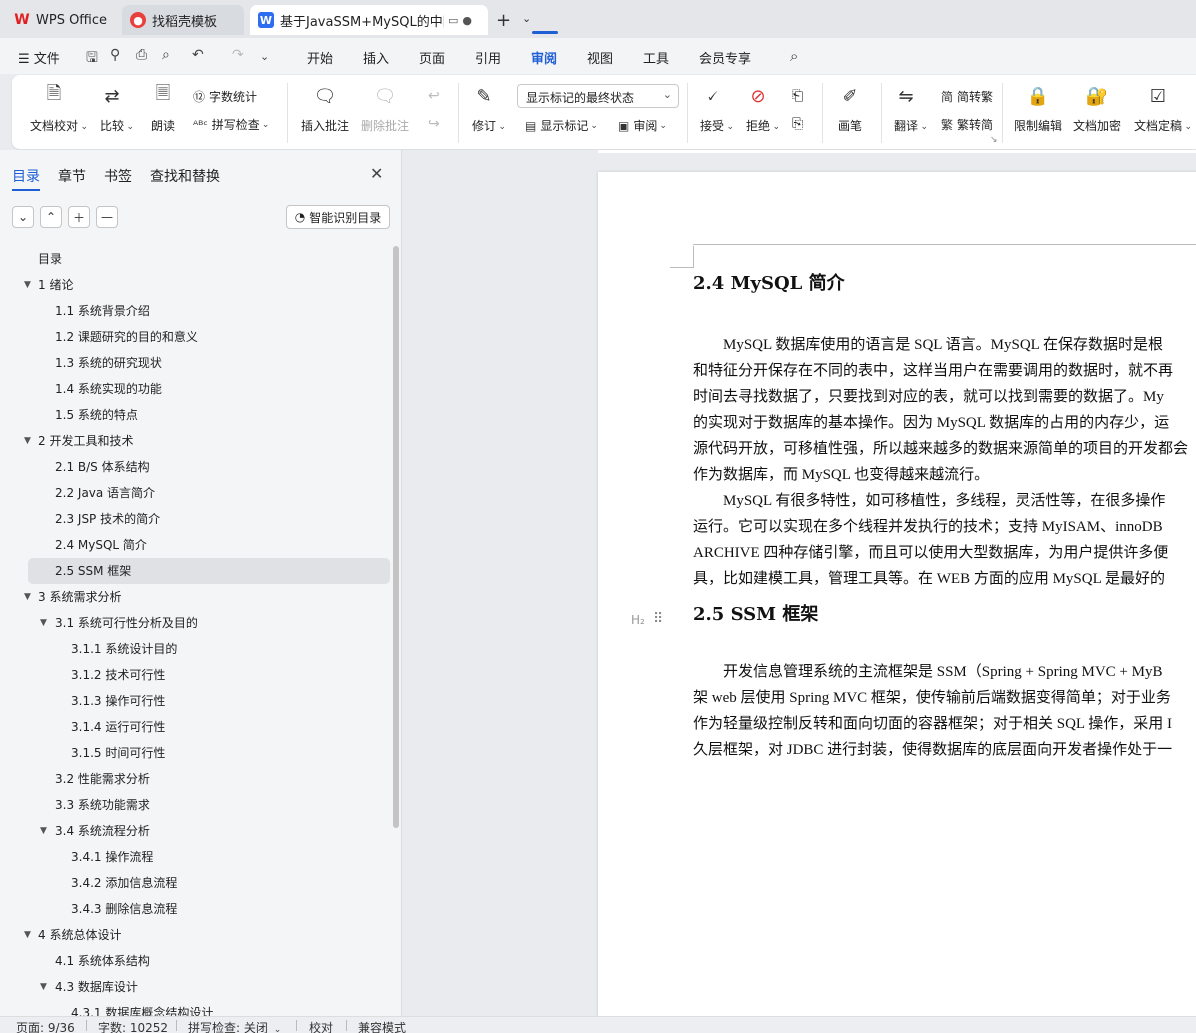  What do you see at coordinates (196, 545) in the screenshot?
I see `toc-item: 2.4 MySQL 简介` at bounding box center [196, 545].